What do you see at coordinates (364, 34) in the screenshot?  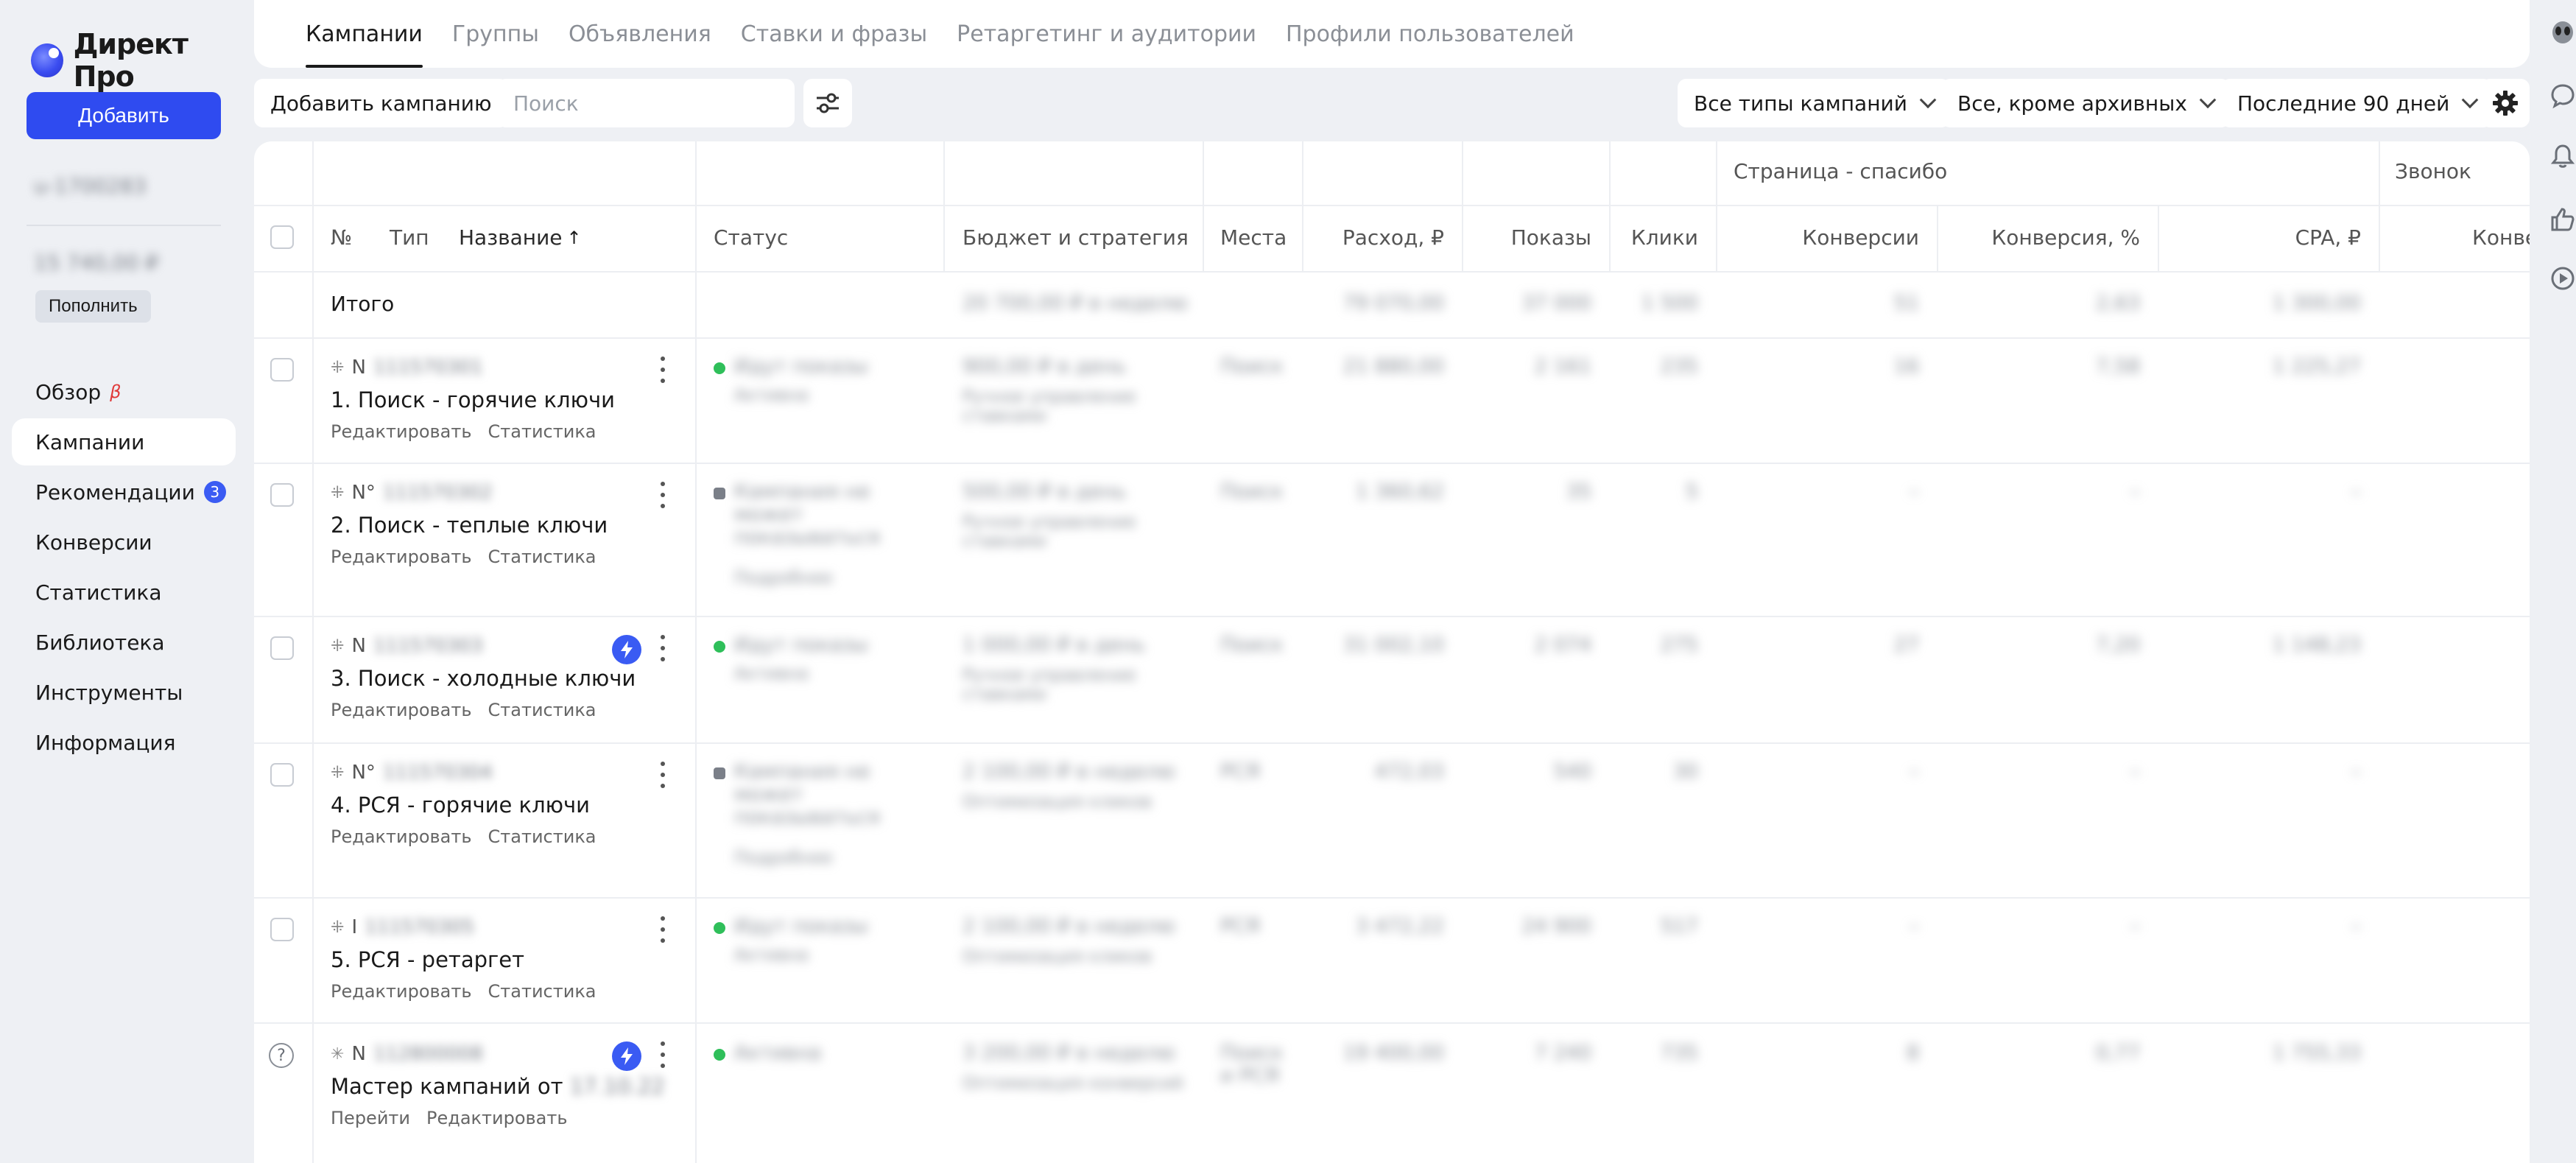 I see `tab-campaigns: Кампании` at bounding box center [364, 34].